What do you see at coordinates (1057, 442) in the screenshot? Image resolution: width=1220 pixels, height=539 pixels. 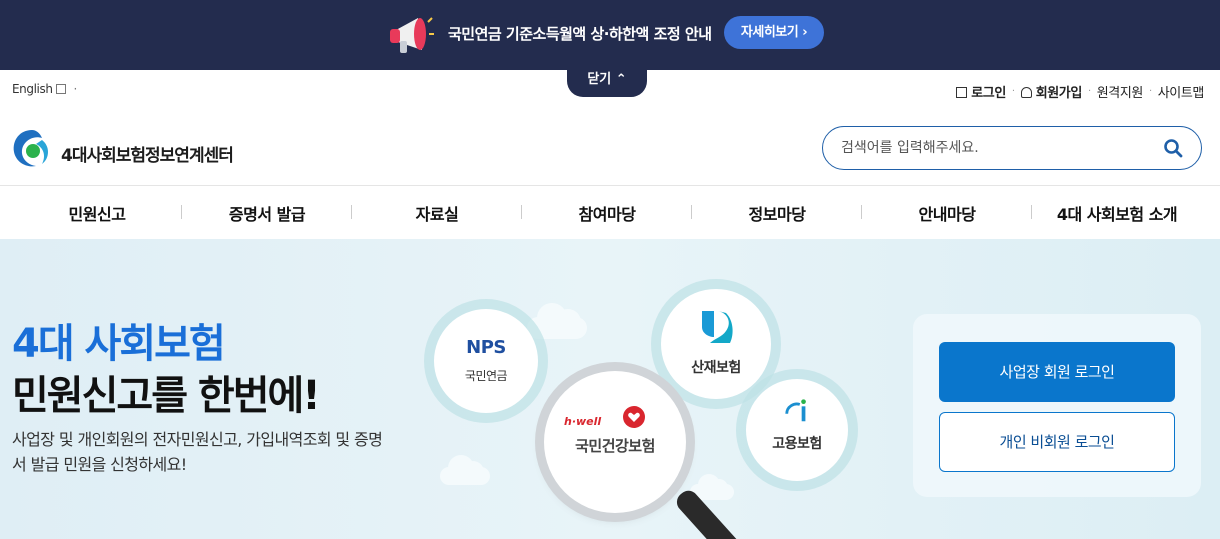 I see `individual-login-button: 개인 비회원 로그인` at bounding box center [1057, 442].